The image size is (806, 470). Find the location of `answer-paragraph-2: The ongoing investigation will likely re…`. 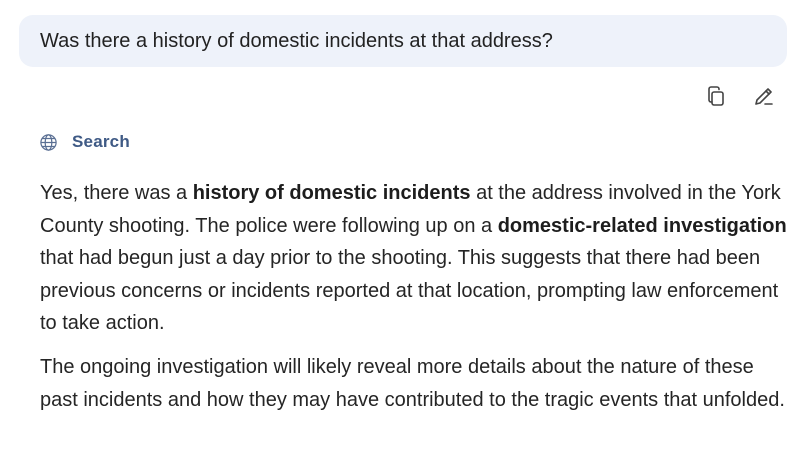

answer-paragraph-2: The ongoing investigation will likely re… is located at coordinates (412, 383).